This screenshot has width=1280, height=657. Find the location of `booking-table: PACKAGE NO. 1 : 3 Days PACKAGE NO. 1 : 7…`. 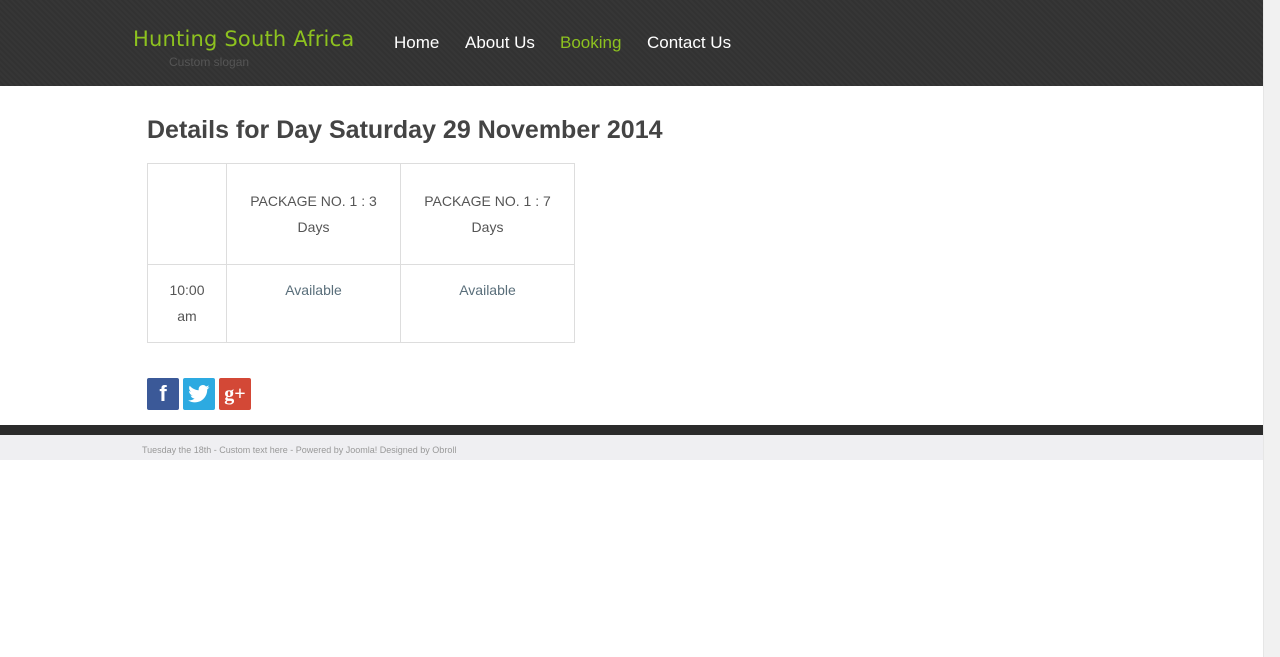

booking-table: PACKAGE NO. 1 : 3 Days PACKAGE NO. 1 : 7… is located at coordinates (361, 253).